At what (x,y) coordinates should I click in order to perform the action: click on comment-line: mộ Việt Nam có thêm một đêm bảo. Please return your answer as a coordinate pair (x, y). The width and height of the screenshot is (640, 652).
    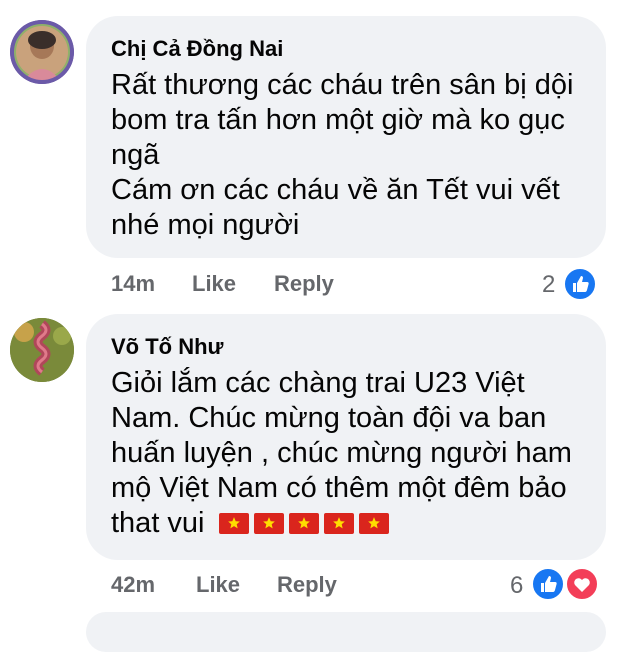
    Looking at the image, I should click on (339, 488).